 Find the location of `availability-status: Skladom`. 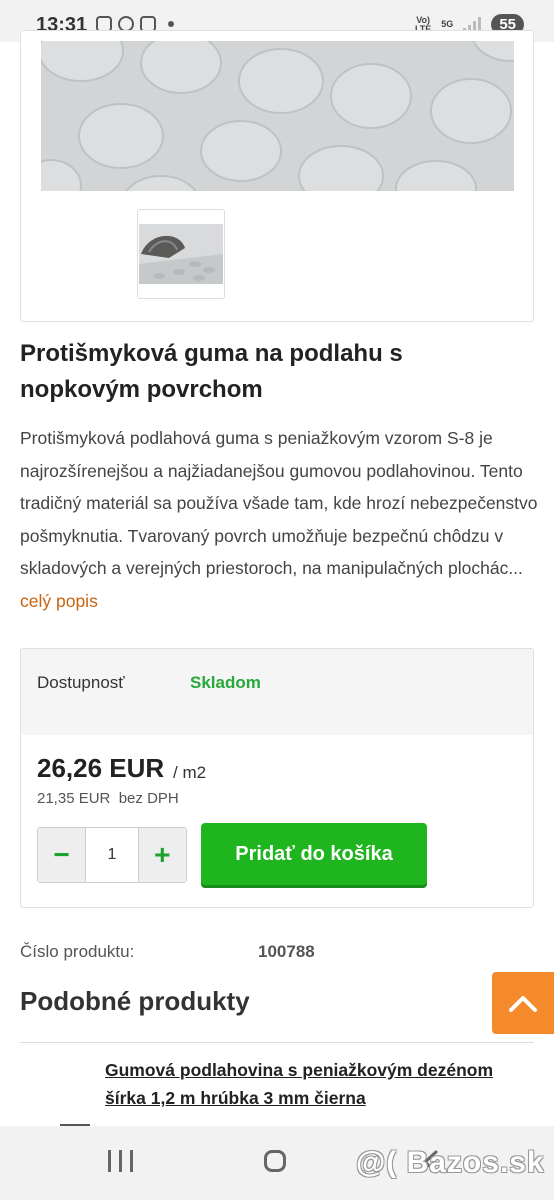

availability-status: Skladom is located at coordinates (225, 682).